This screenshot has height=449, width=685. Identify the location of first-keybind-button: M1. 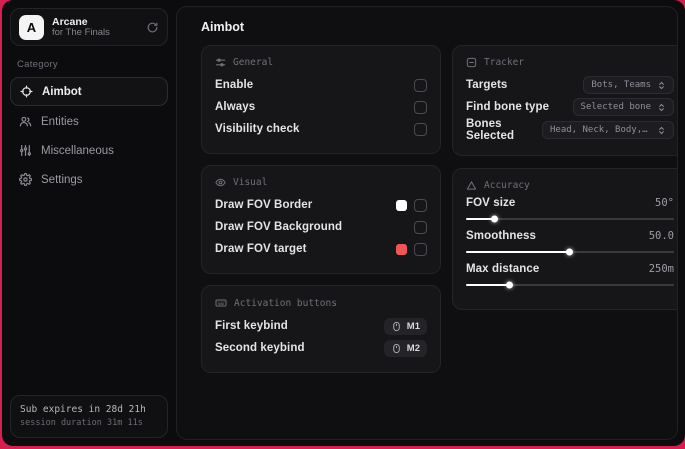
(405, 326).